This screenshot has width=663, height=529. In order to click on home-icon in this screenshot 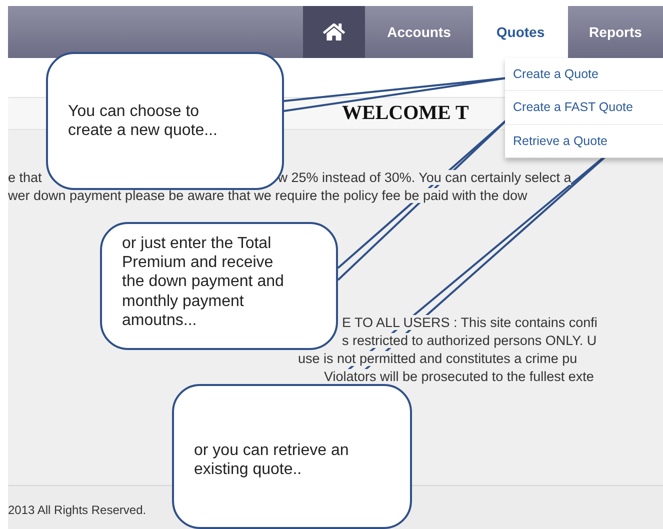, I will do `click(334, 32)`.